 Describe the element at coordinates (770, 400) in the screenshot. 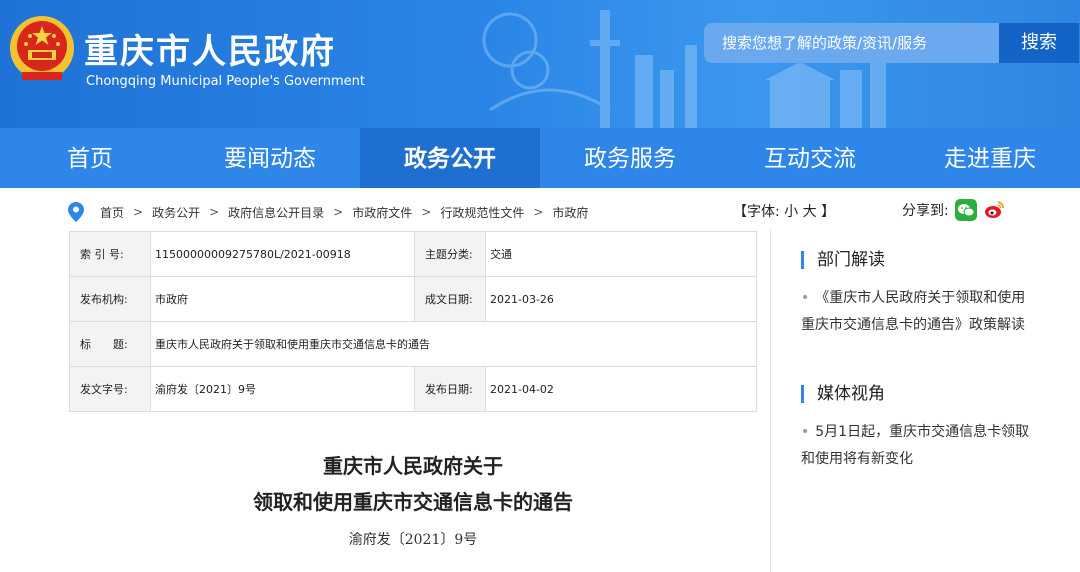

I see `column-divider` at that location.